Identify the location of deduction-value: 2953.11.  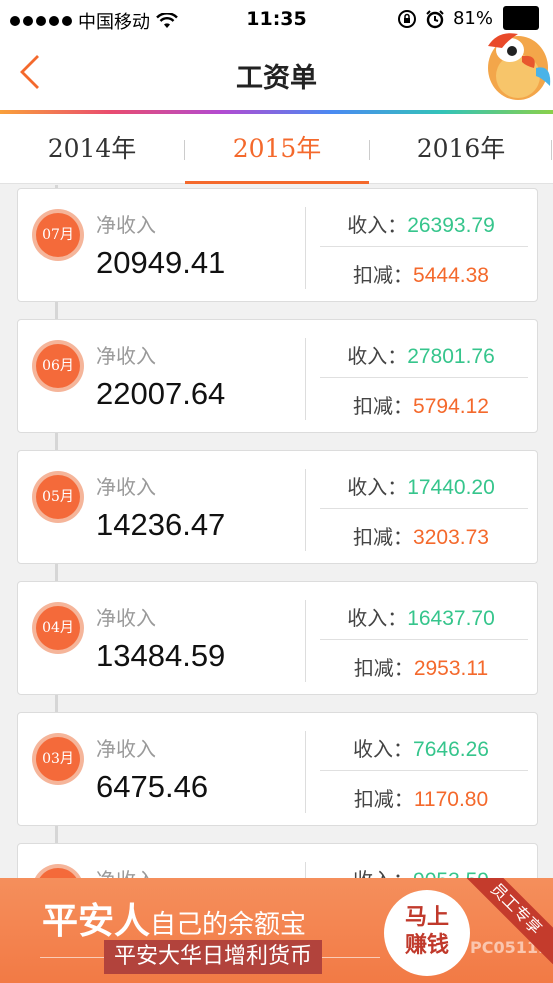
(451, 668).